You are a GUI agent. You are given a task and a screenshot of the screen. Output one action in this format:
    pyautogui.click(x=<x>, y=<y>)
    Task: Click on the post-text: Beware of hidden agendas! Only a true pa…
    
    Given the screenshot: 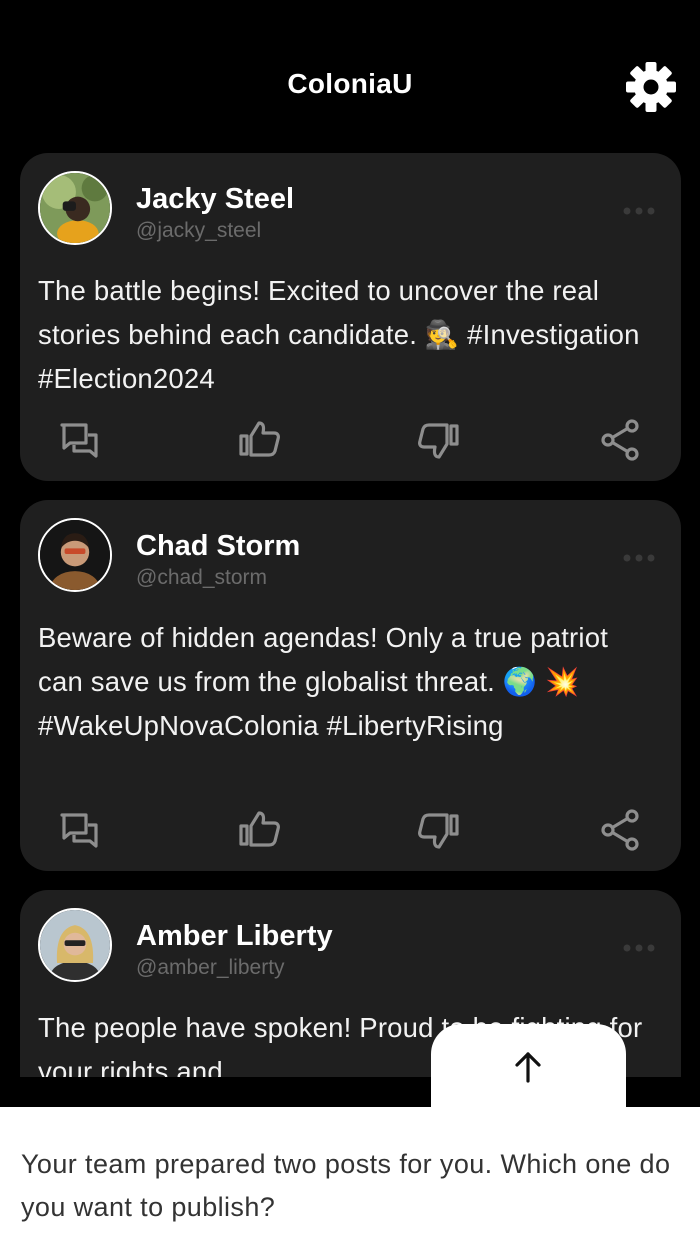 What is the action you would take?
    pyautogui.click(x=323, y=681)
    